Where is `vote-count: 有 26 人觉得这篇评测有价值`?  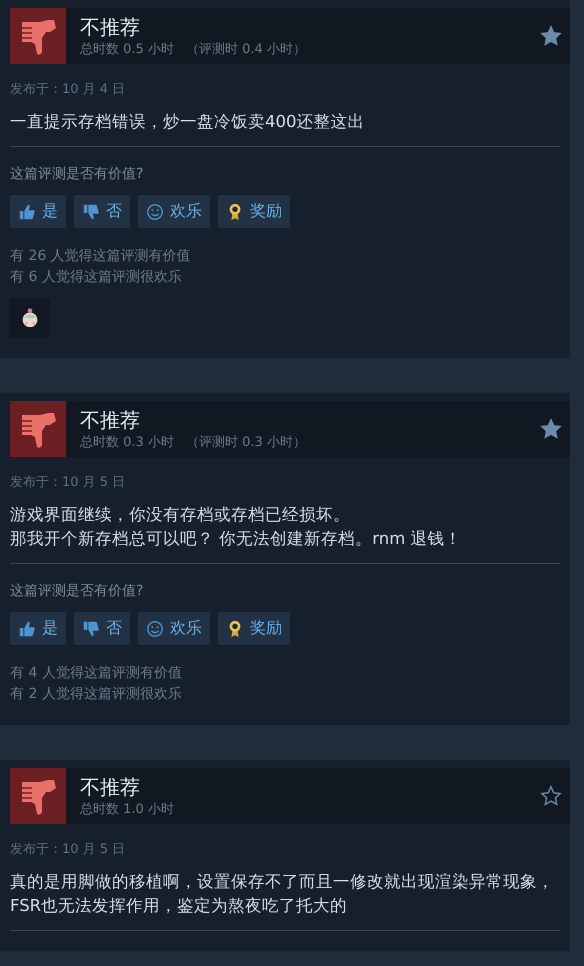
vote-count: 有 26 人觉得这篇评测有价值 is located at coordinates (101, 256).